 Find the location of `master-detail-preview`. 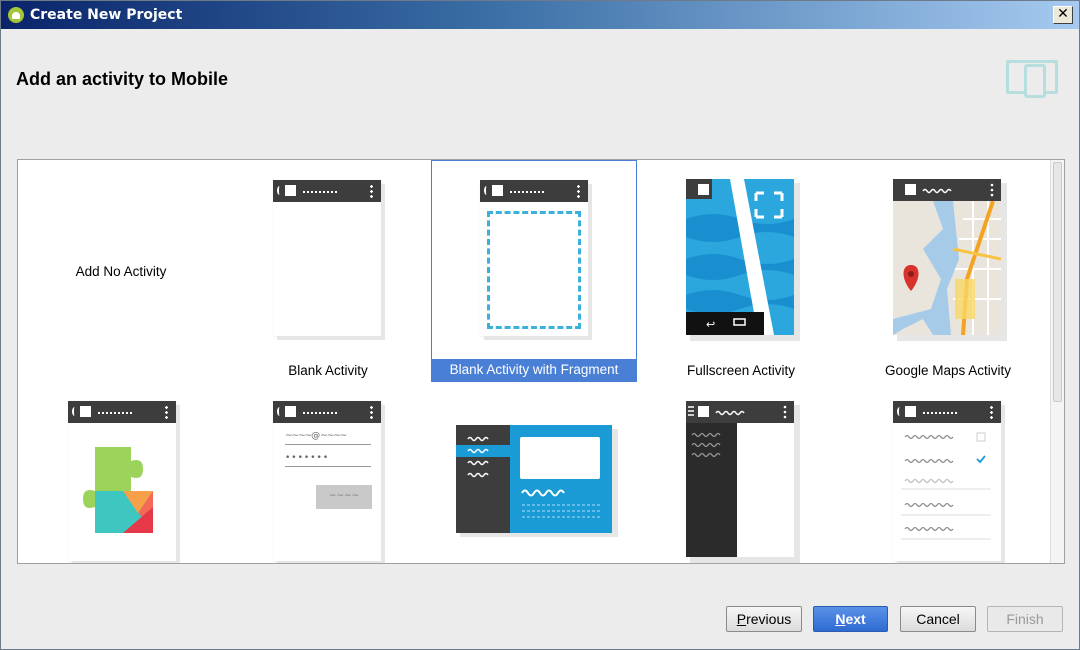

master-detail-preview is located at coordinates (537, 481).